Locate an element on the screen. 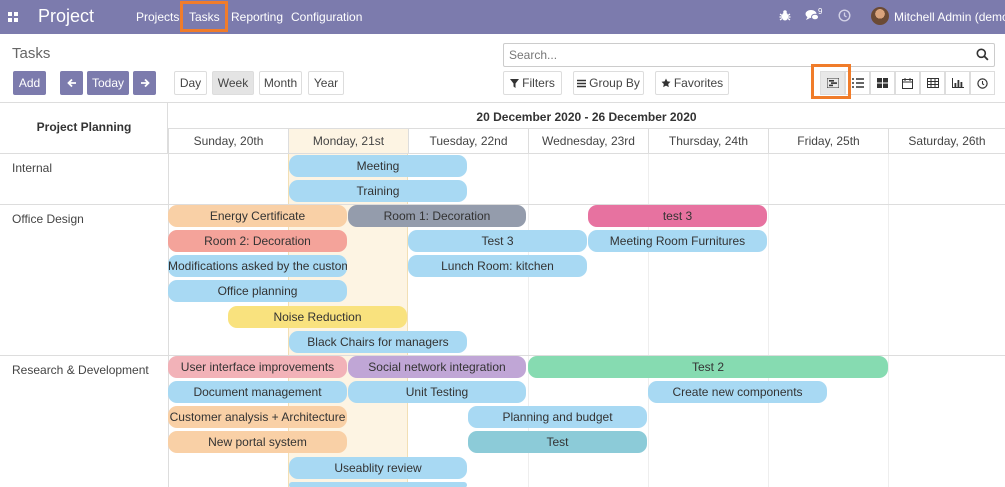 Image resolution: width=1005 pixels, height=487 pixels. filters-button: Filters is located at coordinates (532, 83).